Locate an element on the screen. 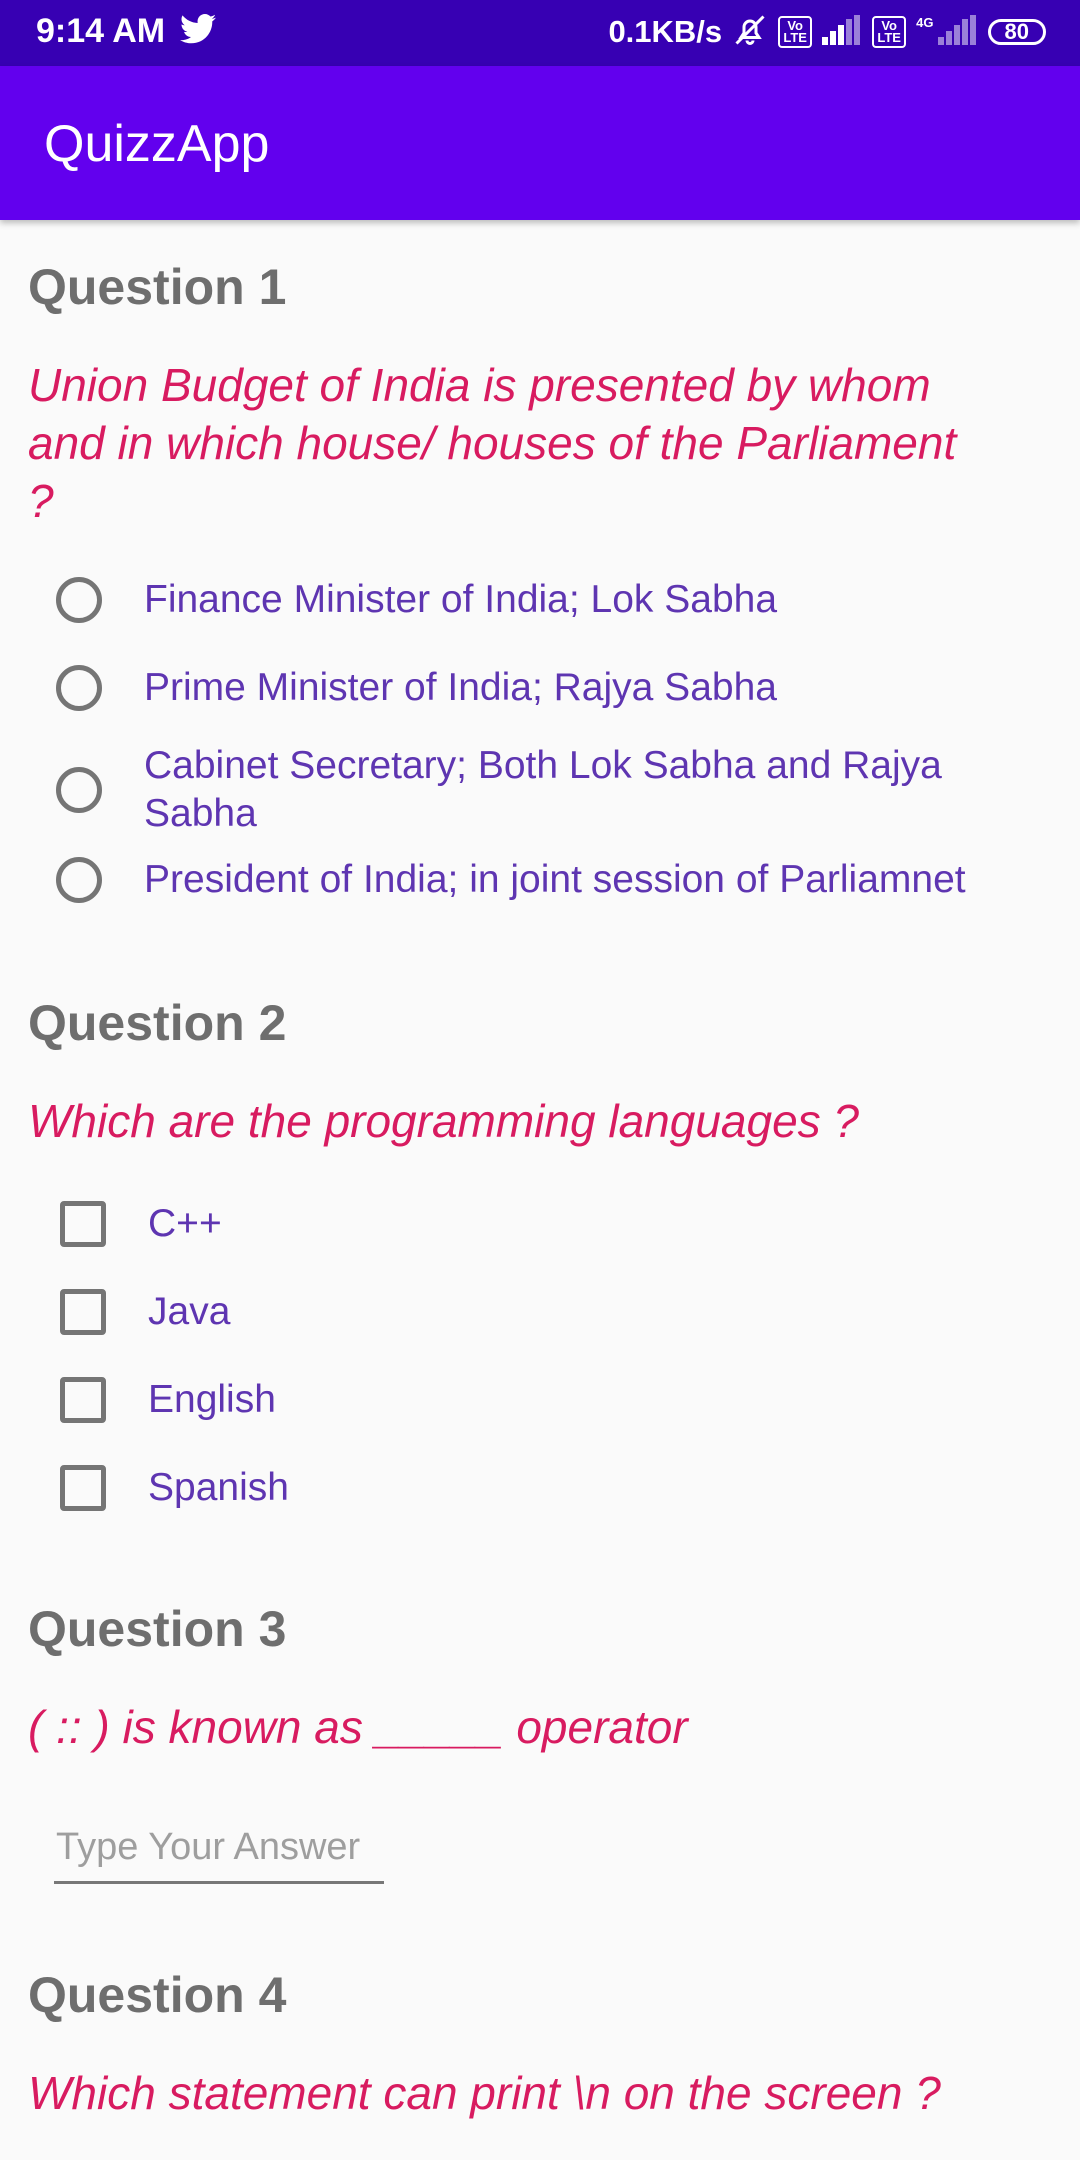 Image resolution: width=1080 pixels, height=2160 pixels. question-2-option-3: English is located at coordinates (546, 1400).